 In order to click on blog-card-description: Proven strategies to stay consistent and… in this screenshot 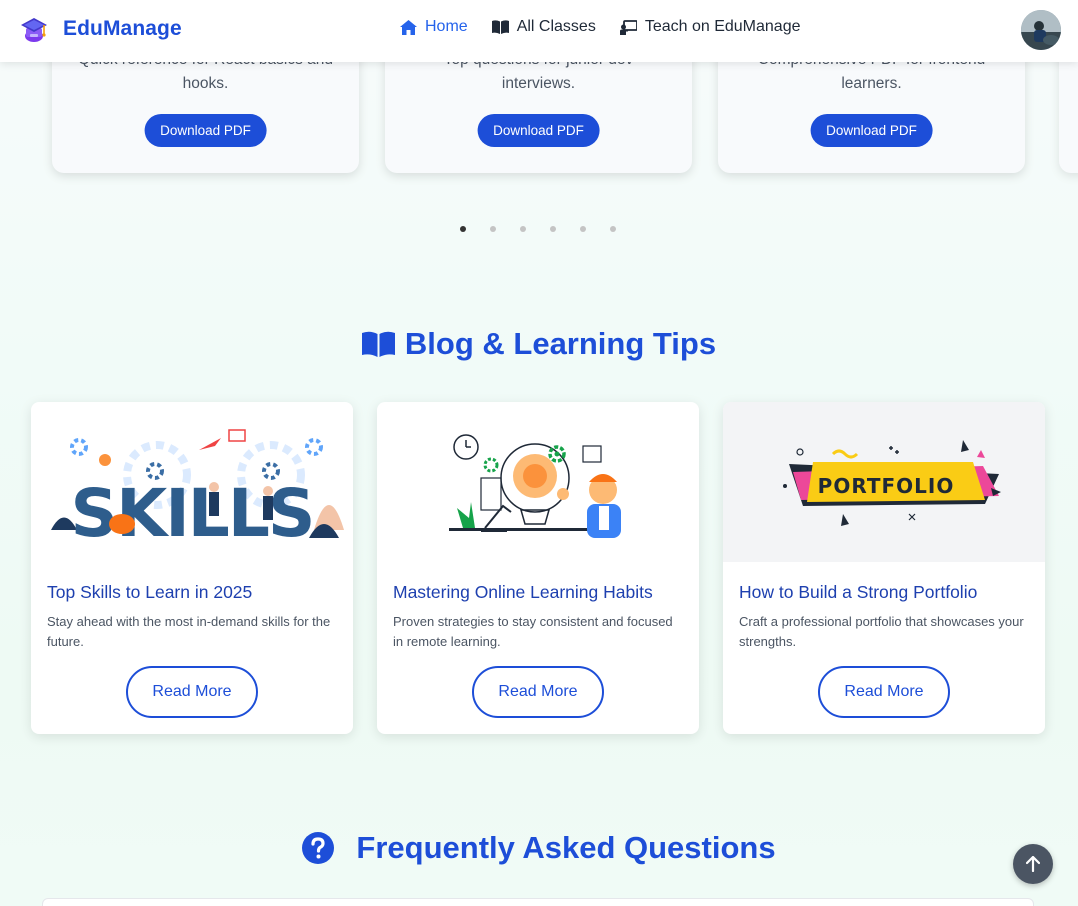, I will do `click(533, 631)`.